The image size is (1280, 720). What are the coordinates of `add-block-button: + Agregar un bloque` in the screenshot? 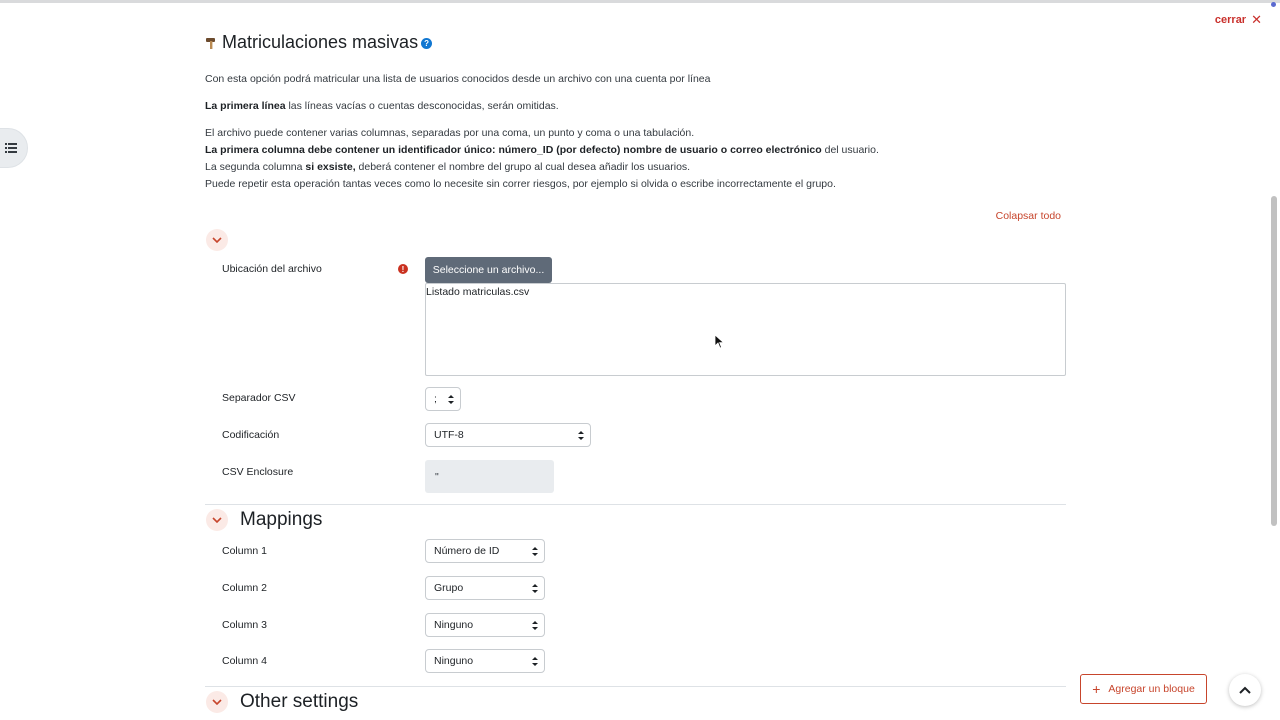 It's located at (1143, 689).